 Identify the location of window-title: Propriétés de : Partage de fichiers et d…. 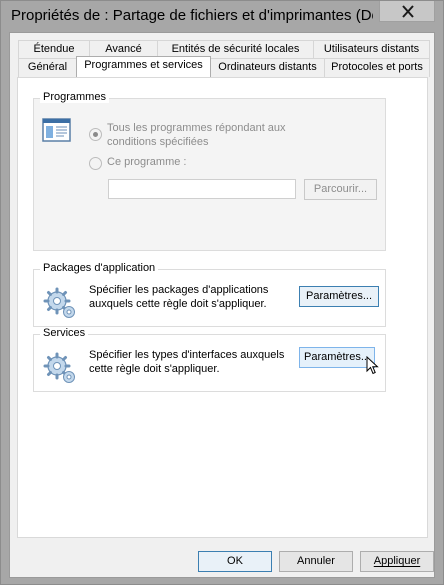
(192, 15).